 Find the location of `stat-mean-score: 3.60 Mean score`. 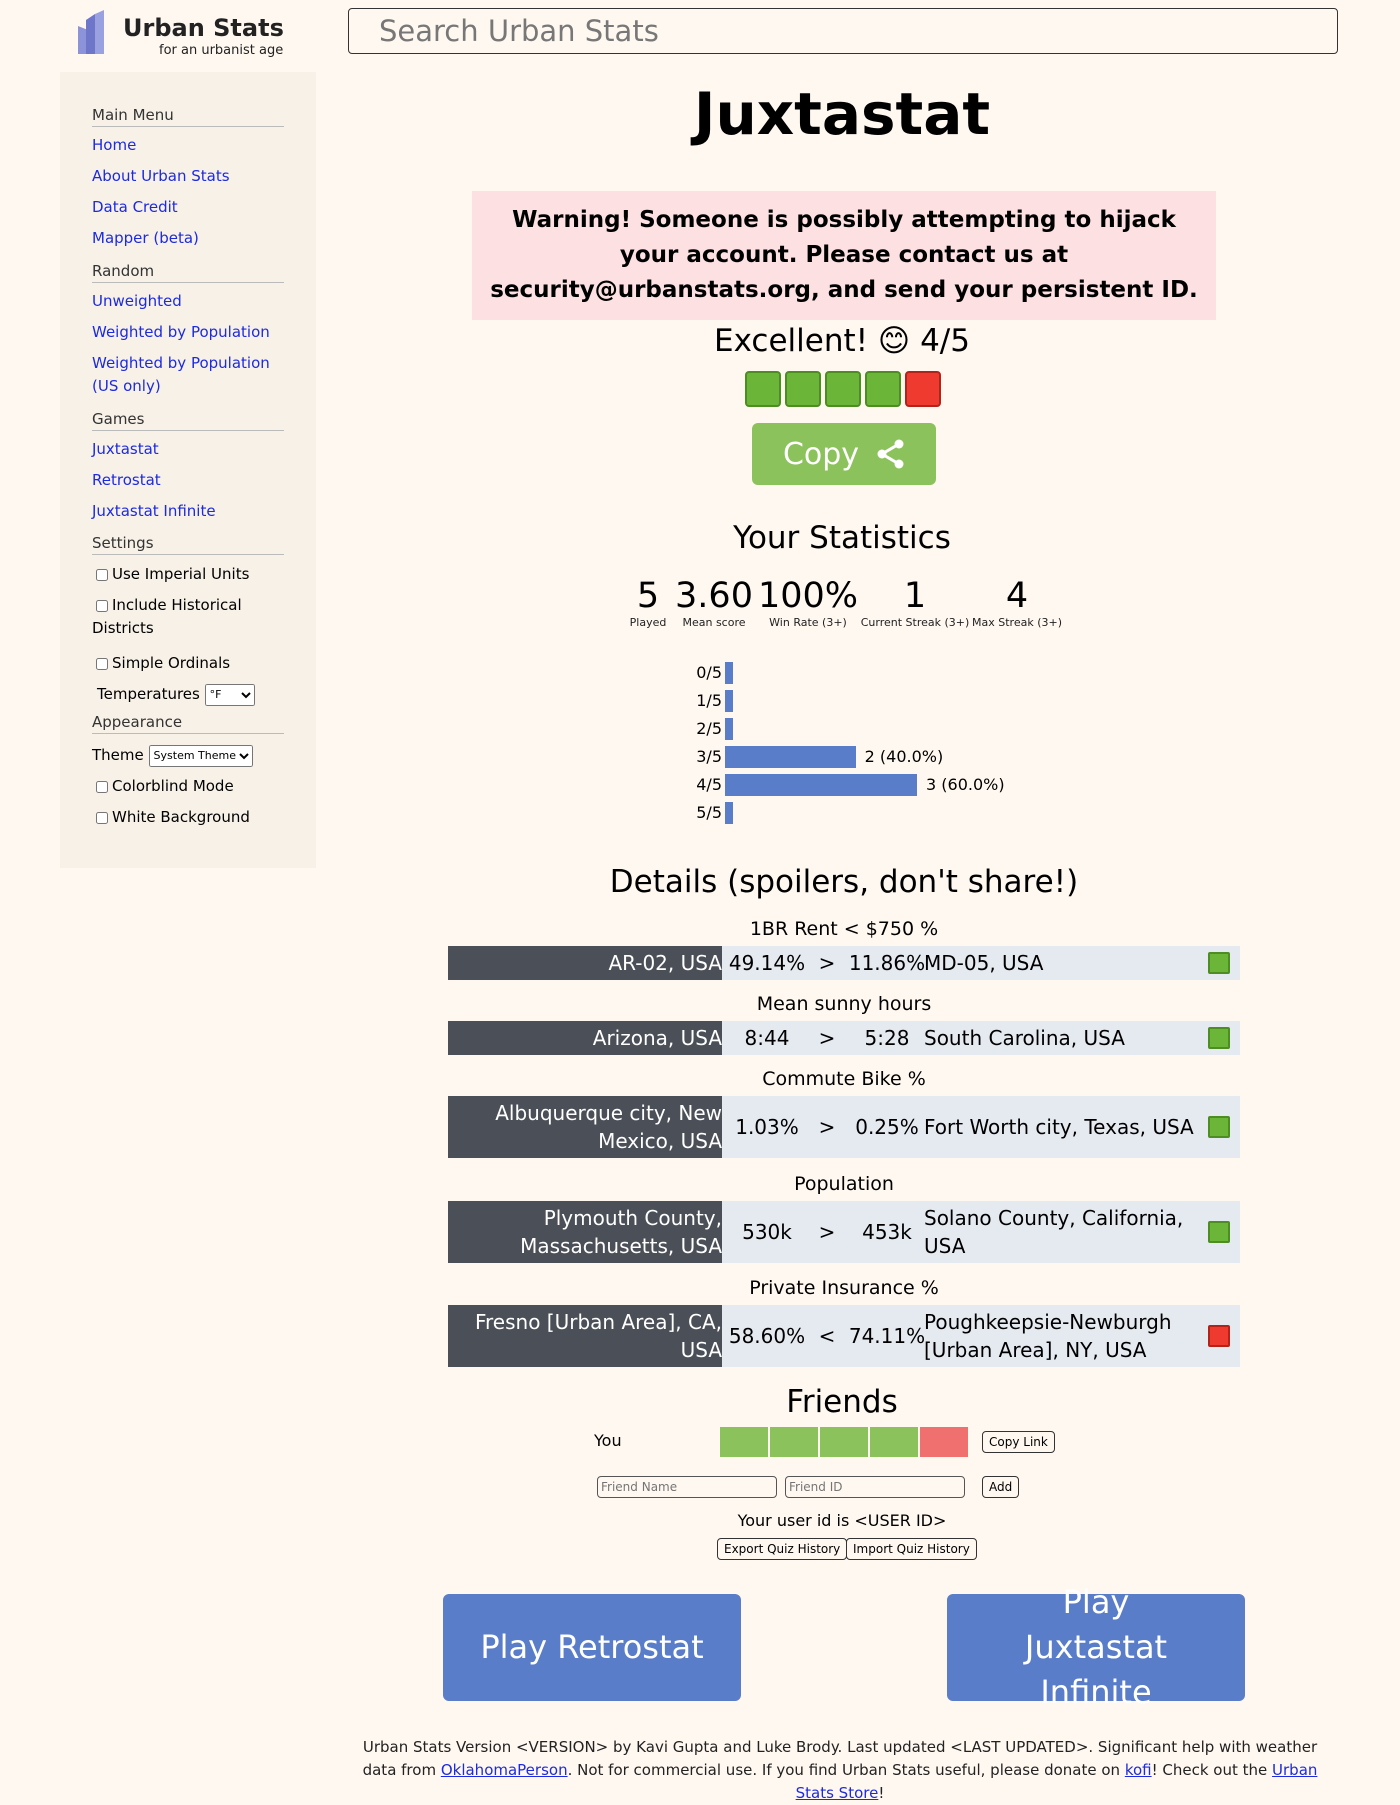

stat-mean-score: 3.60 Mean score is located at coordinates (714, 602).